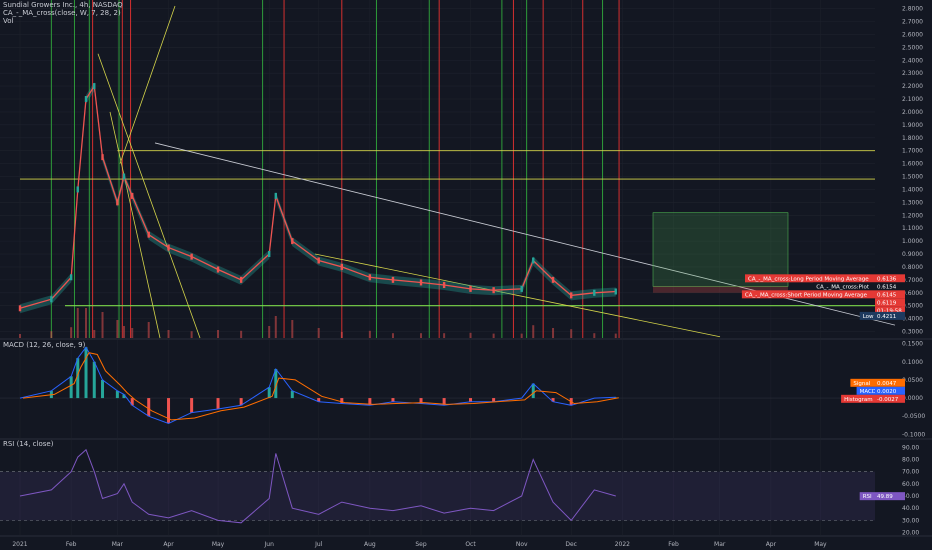 This screenshot has width=932, height=550. What do you see at coordinates (44, 345) in the screenshot?
I see `macd-title: MACD (12, 26, close, 9)` at bounding box center [44, 345].